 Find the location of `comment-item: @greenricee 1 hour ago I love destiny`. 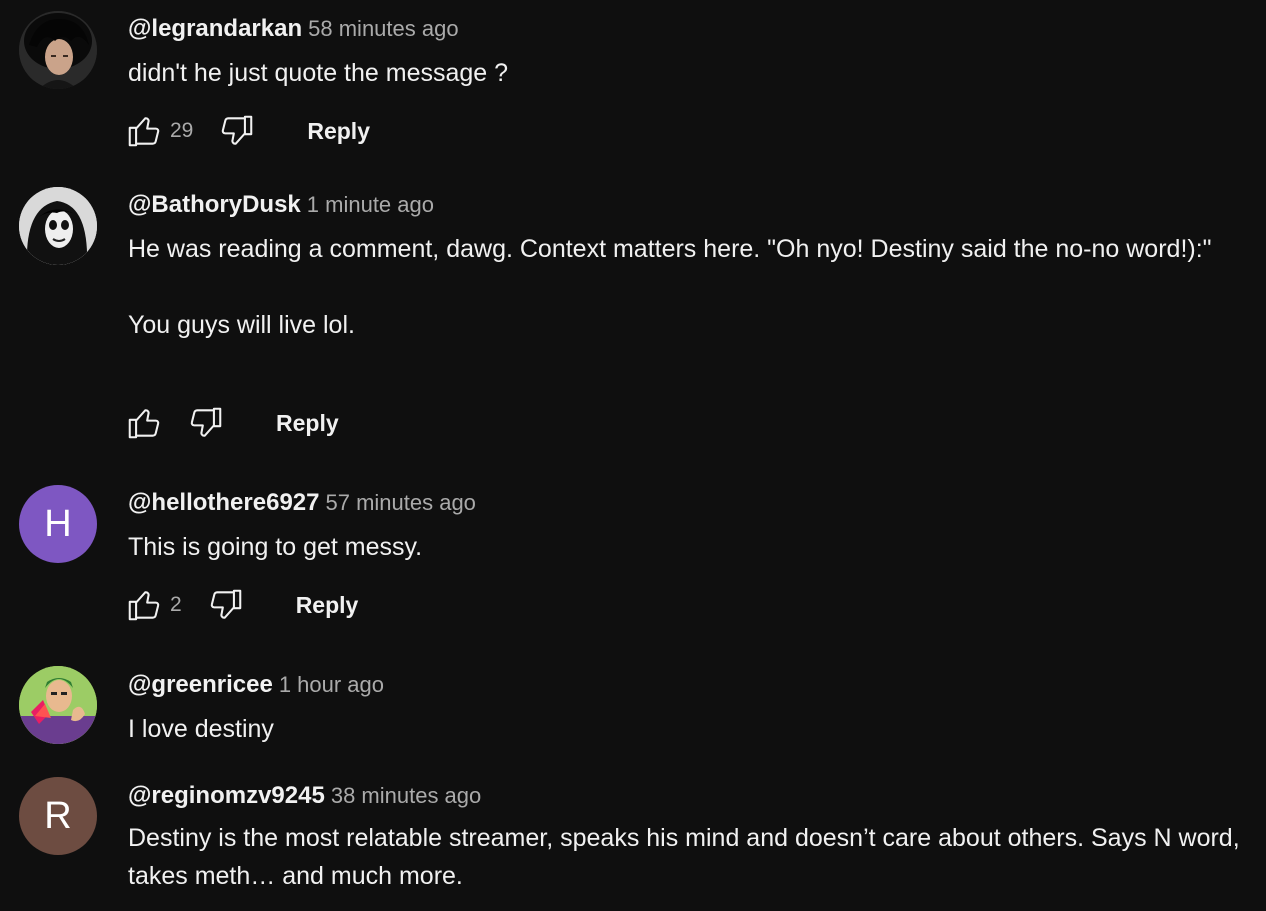

comment-item: @greenricee 1 hour ago I love destiny is located at coordinates (633, 717).